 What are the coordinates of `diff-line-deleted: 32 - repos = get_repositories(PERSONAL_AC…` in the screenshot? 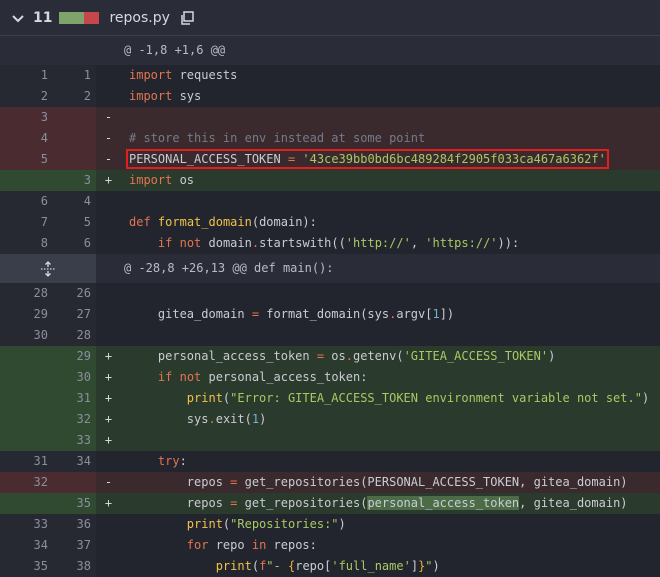 It's located at (330, 482).